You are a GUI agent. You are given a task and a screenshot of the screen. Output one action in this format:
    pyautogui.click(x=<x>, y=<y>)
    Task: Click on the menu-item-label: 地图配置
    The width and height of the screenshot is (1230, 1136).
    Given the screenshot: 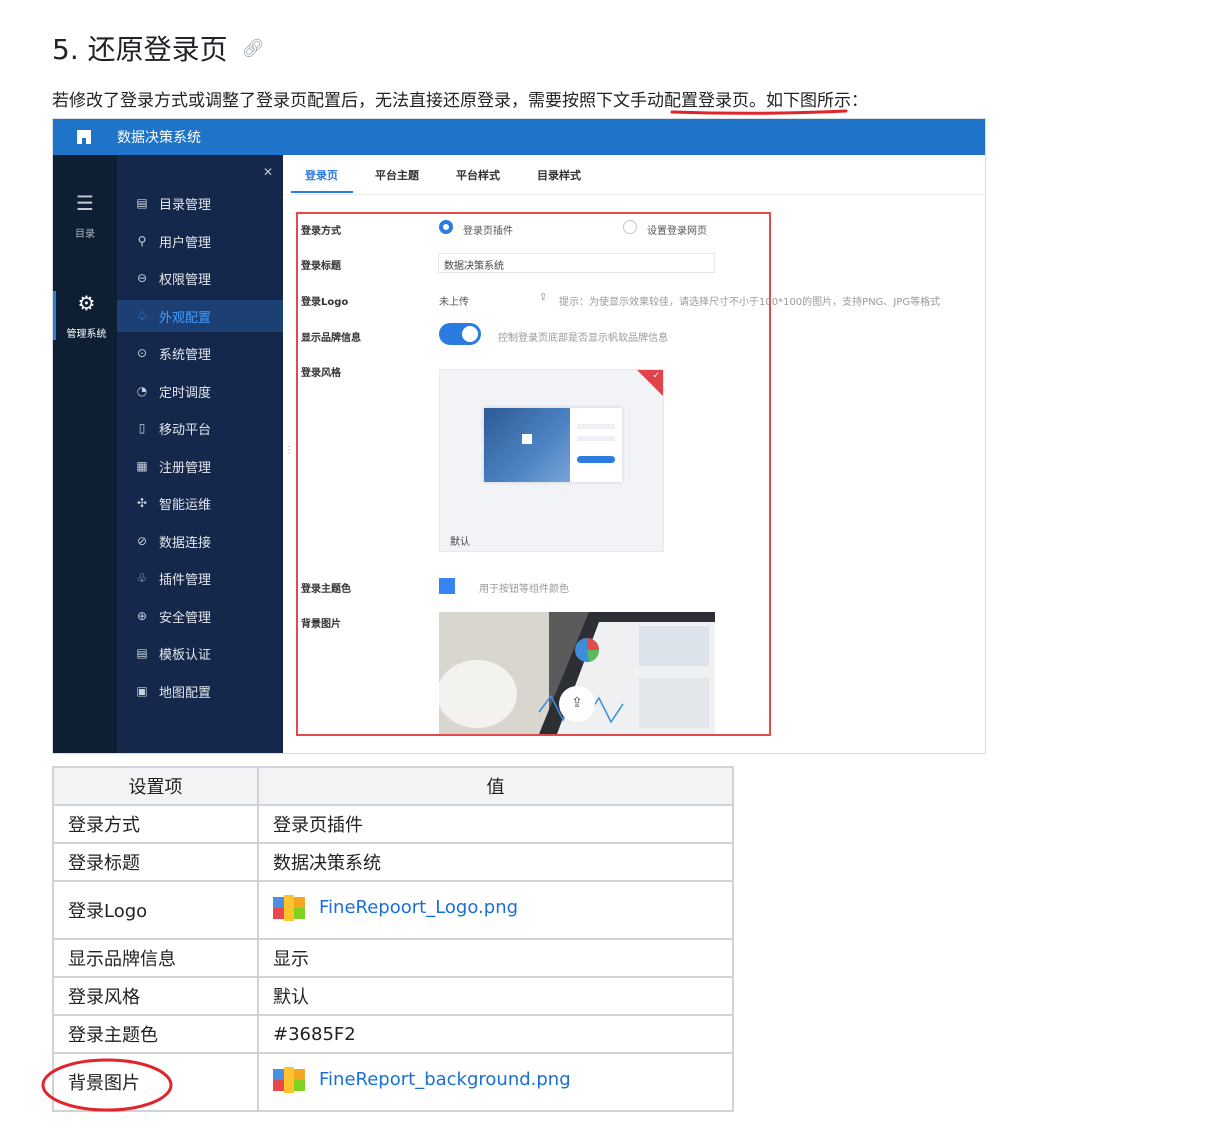 What is the action you would take?
    pyautogui.click(x=185, y=693)
    